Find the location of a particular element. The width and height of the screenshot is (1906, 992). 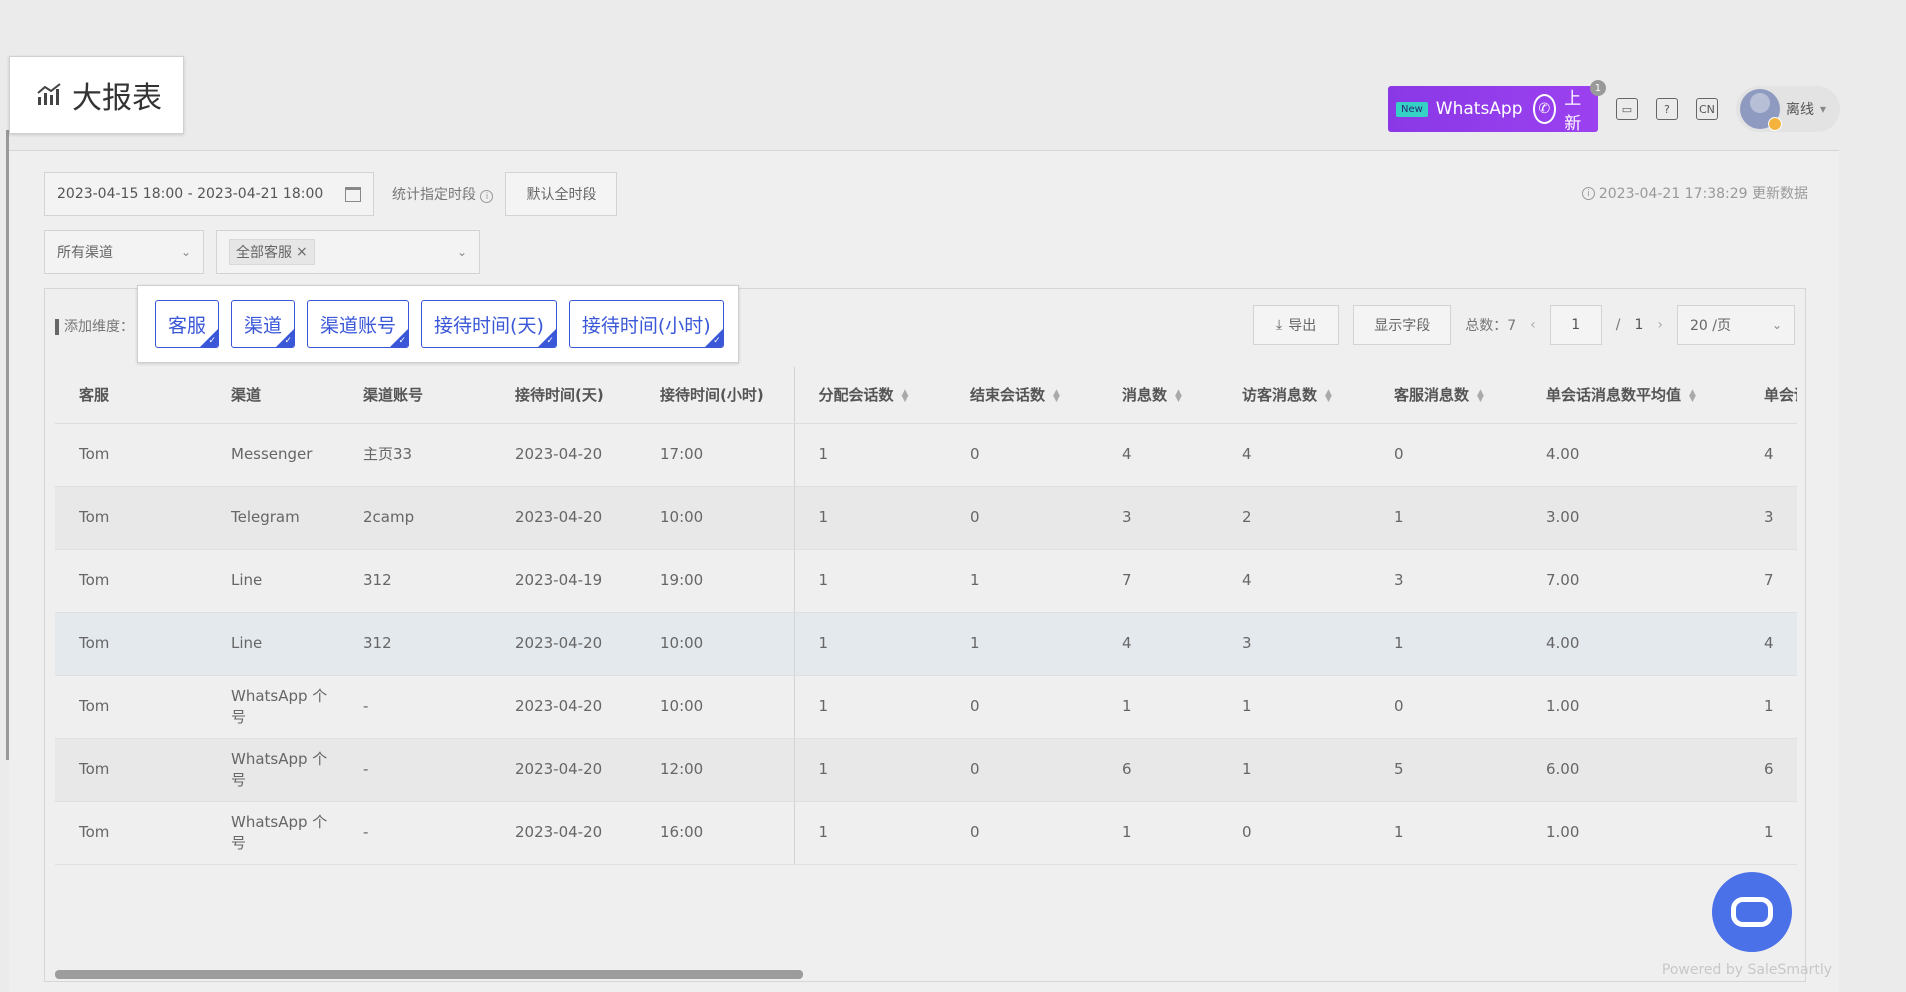

agent-tag: 全部客服 × is located at coordinates (272, 252).